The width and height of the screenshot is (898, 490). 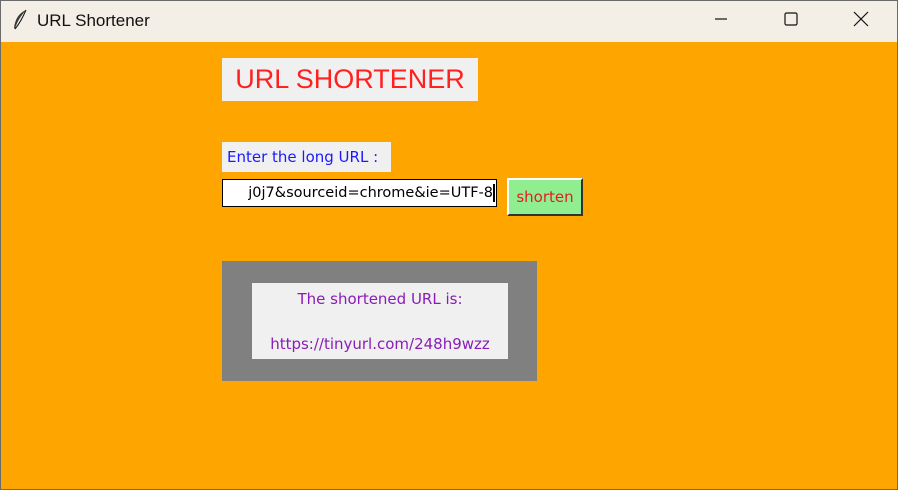 What do you see at coordinates (93, 20) in the screenshot?
I see `window-title: URL Shortener` at bounding box center [93, 20].